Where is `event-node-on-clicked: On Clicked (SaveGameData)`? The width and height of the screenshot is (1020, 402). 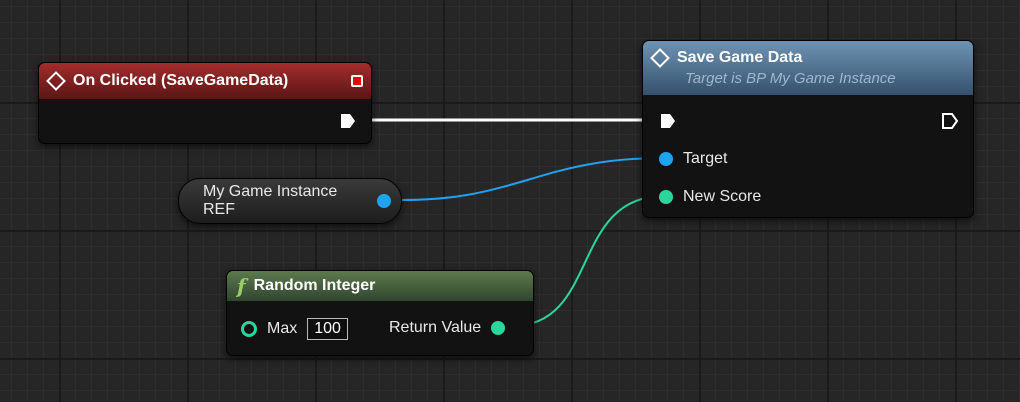 event-node-on-clicked: On Clicked (SaveGameData) is located at coordinates (205, 103).